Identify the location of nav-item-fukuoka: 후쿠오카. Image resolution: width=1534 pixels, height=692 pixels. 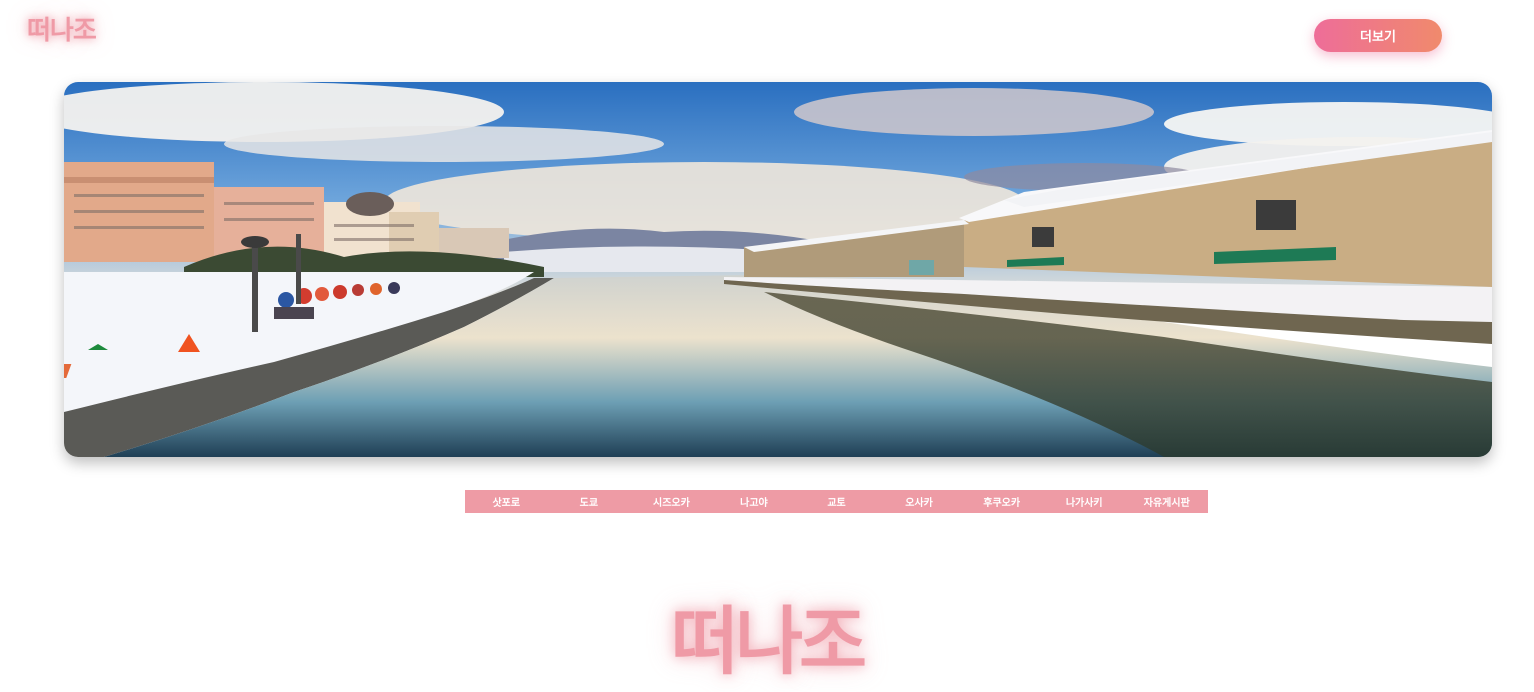
(1001, 501).